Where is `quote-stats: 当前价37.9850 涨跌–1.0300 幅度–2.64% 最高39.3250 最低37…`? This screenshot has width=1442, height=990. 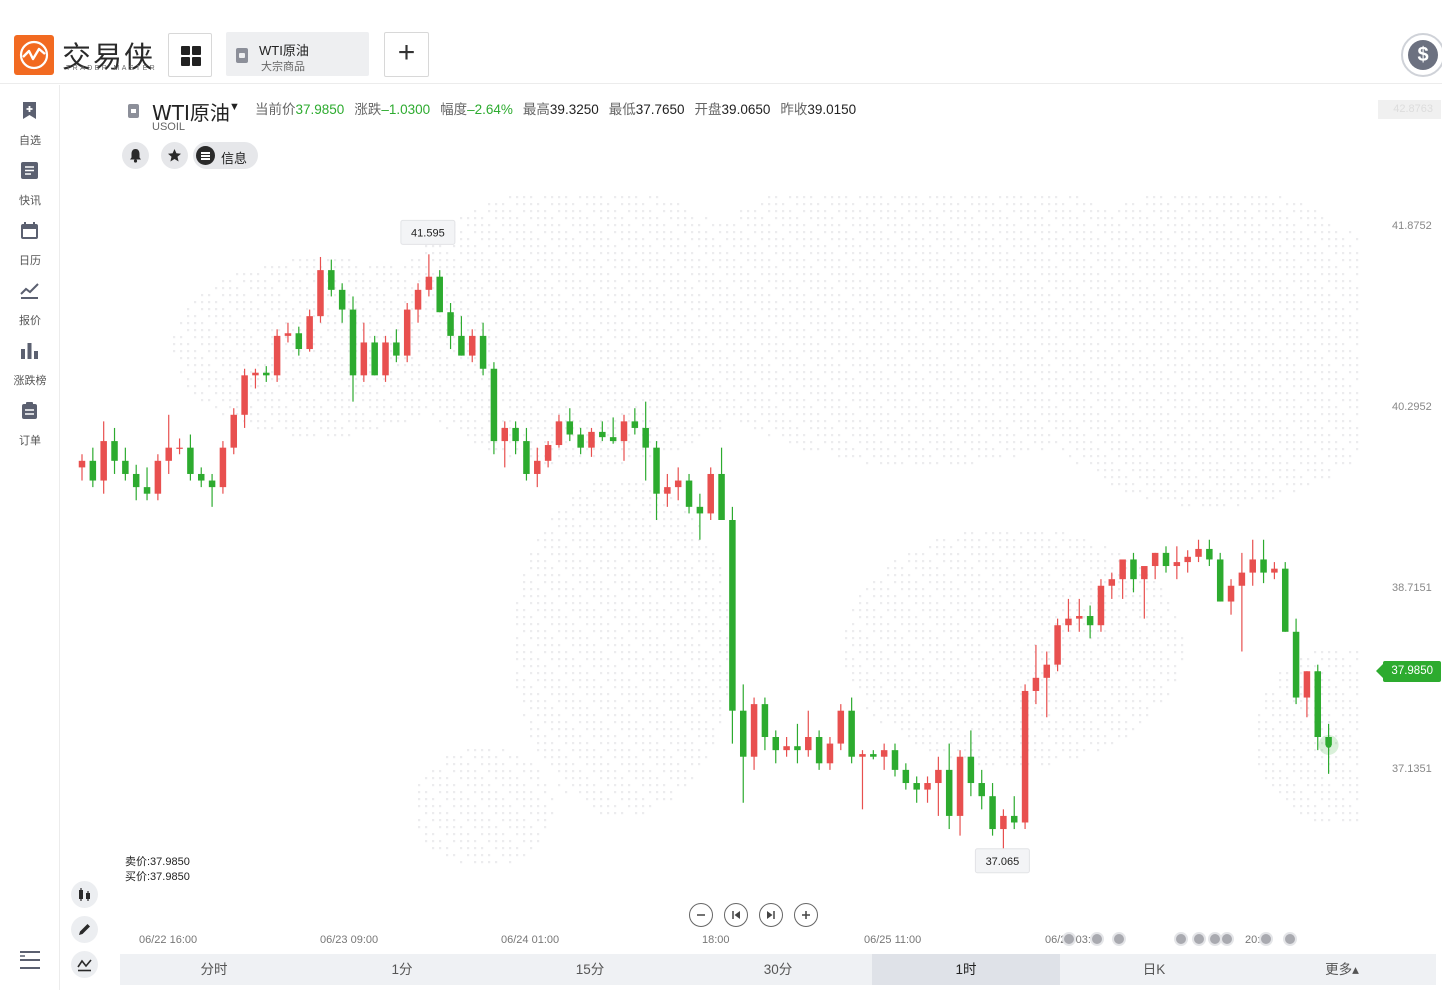
quote-stats: 当前价37.9850 涨跌–1.0300 幅度–2.64% 最高39.3250 最低37… is located at coordinates (555, 108).